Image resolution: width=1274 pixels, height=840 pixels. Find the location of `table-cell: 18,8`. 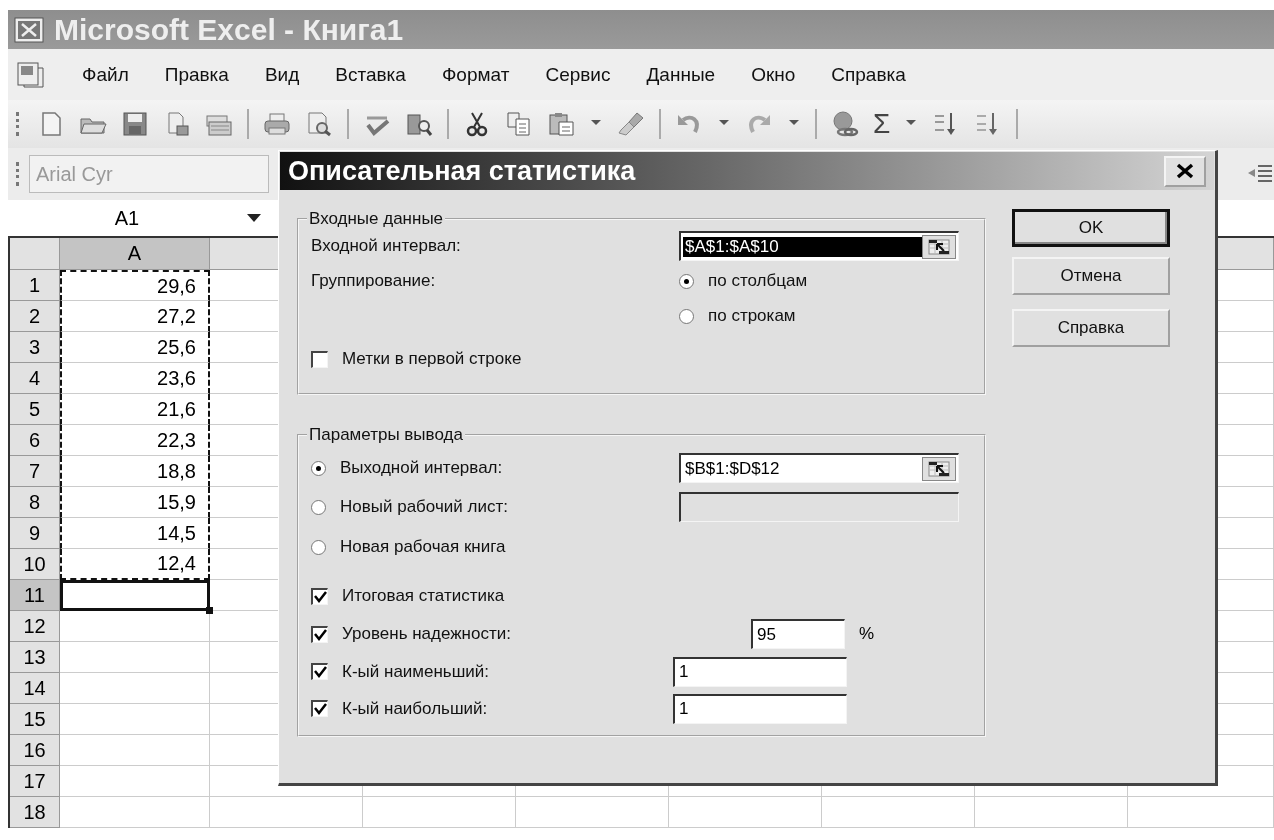

table-cell: 18,8 is located at coordinates (135, 471).